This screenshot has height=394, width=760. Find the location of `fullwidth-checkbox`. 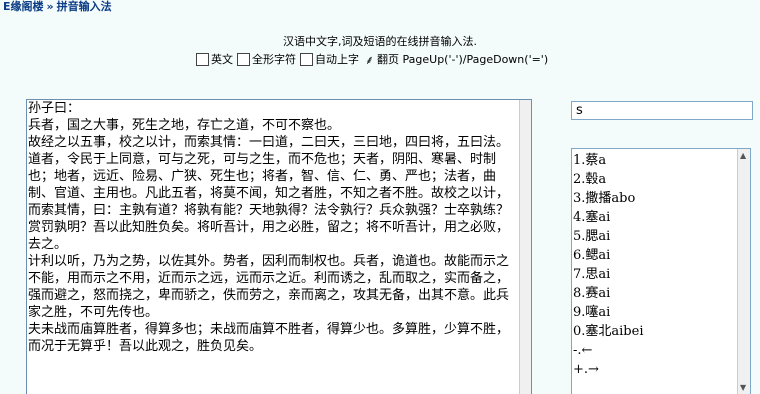

fullwidth-checkbox is located at coordinates (243, 59).